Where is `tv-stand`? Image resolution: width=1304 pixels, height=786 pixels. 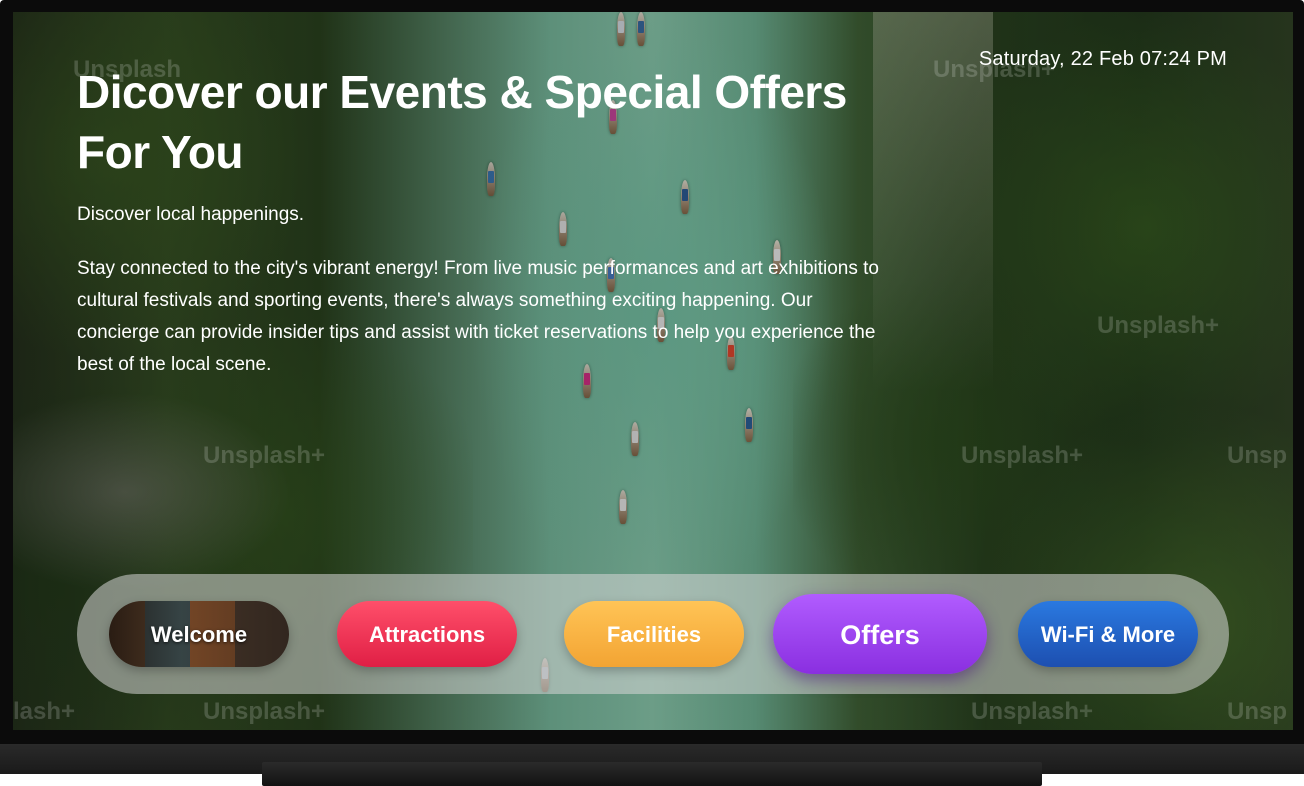
tv-stand is located at coordinates (652, 774).